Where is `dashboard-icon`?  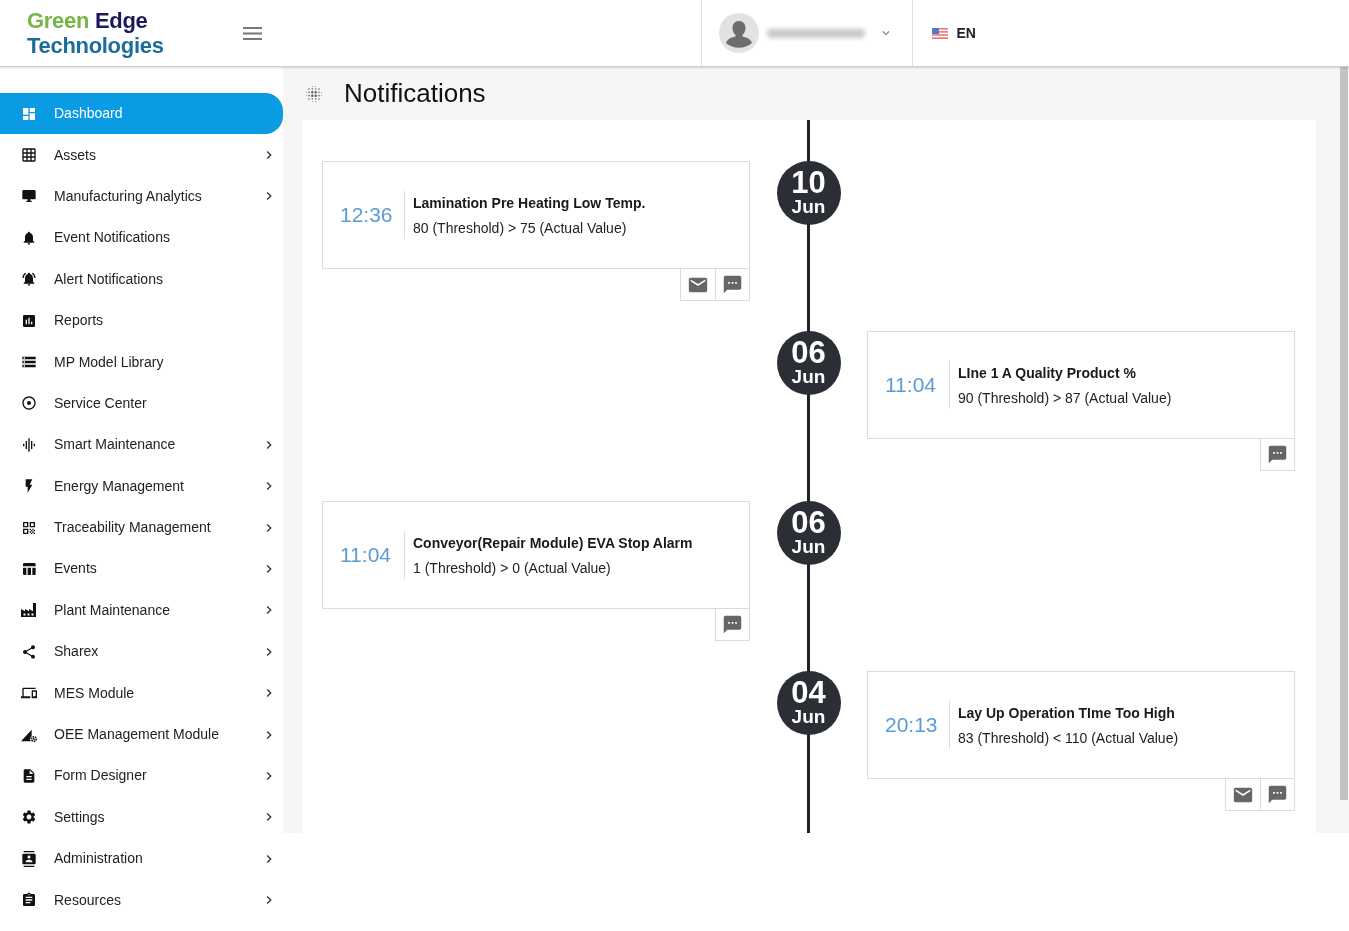 dashboard-icon is located at coordinates (29, 113).